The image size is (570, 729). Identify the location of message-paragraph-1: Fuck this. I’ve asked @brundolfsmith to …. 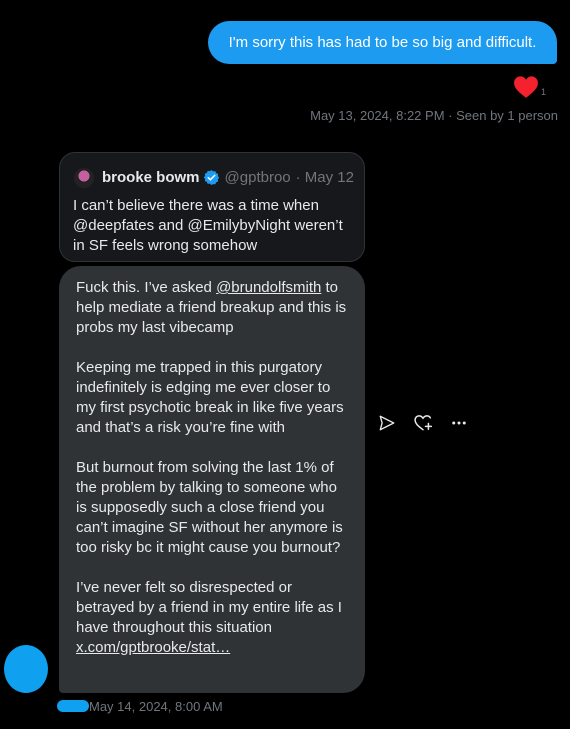
(213, 308).